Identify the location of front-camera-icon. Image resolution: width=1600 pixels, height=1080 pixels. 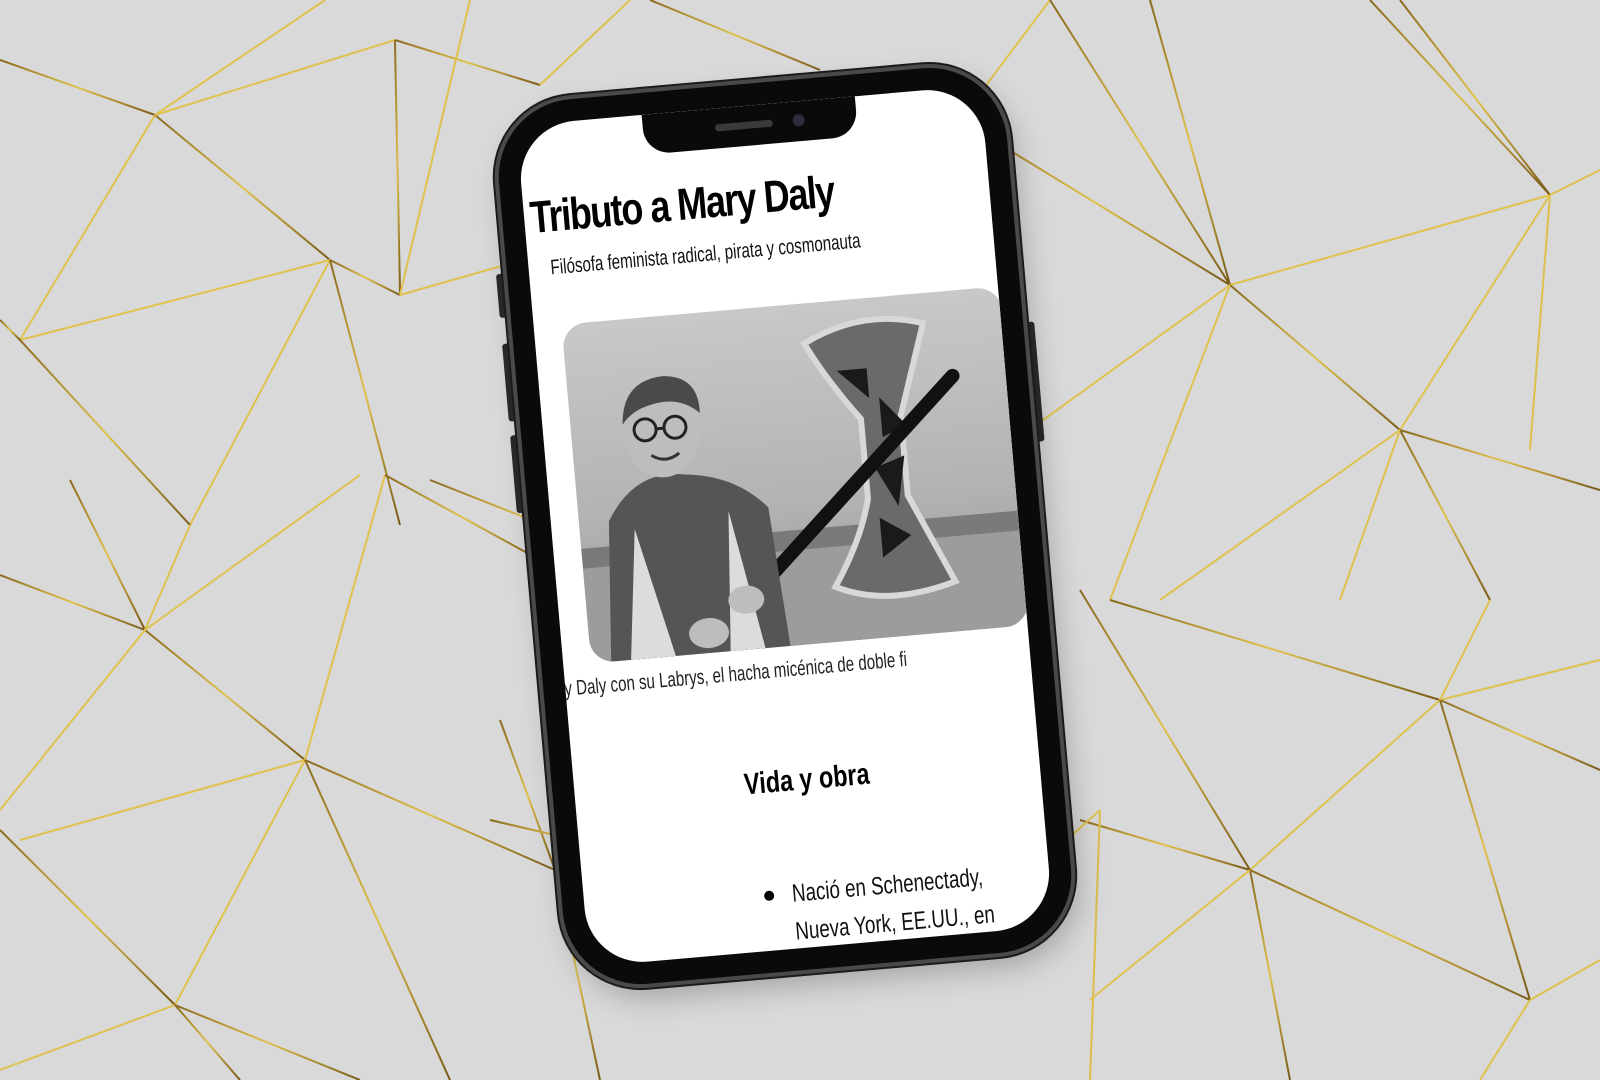
(799, 120).